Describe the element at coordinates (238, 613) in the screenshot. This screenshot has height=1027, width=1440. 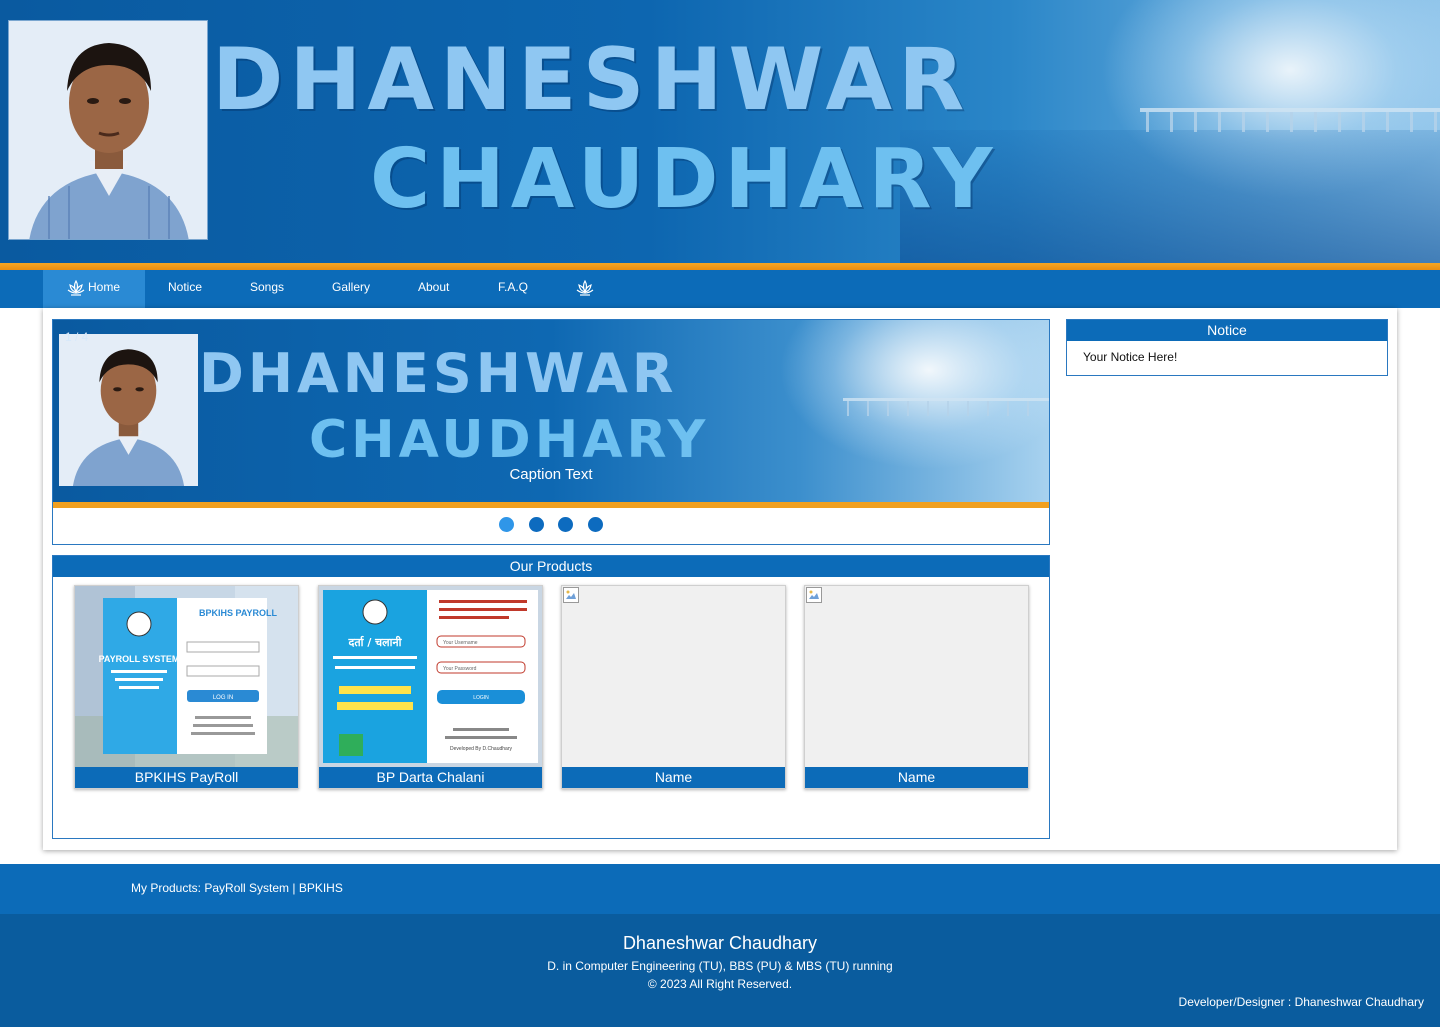
I see `payroll-brand-text: BPKIHS PAYROLL` at that location.